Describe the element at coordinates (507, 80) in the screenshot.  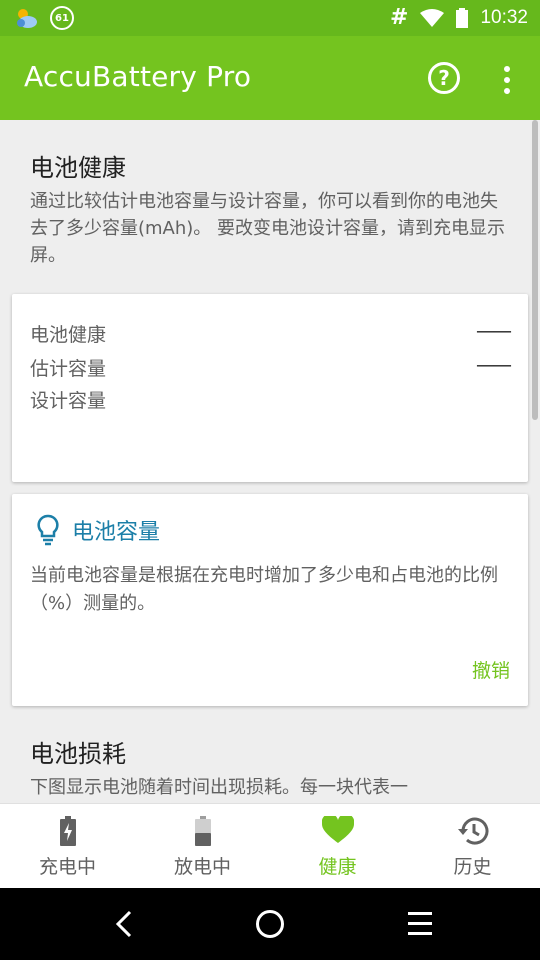
I see `more-options-icon` at that location.